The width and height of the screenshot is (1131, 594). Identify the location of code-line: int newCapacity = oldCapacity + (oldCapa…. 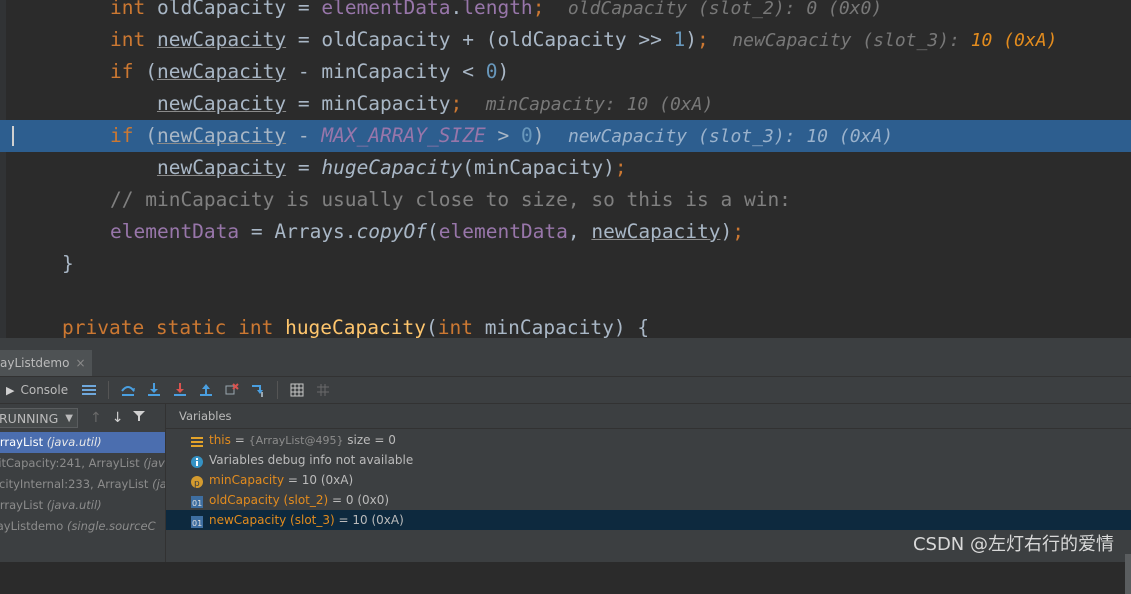
(565, 40).